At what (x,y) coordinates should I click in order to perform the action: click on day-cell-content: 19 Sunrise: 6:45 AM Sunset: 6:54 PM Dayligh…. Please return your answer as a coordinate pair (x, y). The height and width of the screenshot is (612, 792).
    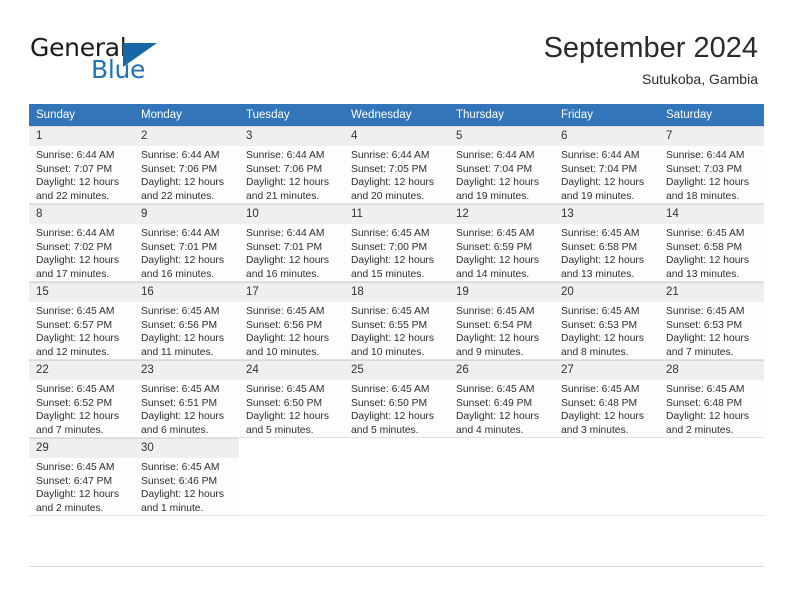
    Looking at the image, I should click on (501, 321).